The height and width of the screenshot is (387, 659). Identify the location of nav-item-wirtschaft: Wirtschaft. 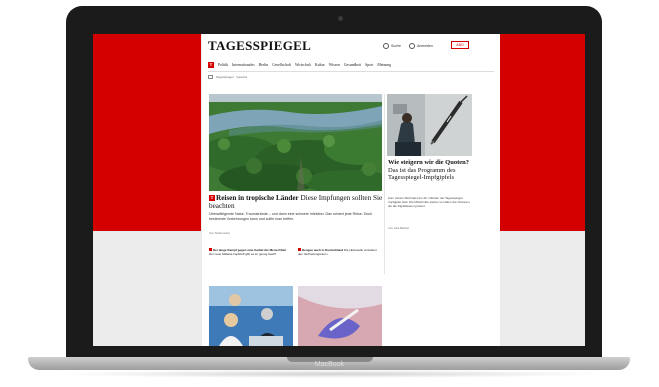
(303, 65).